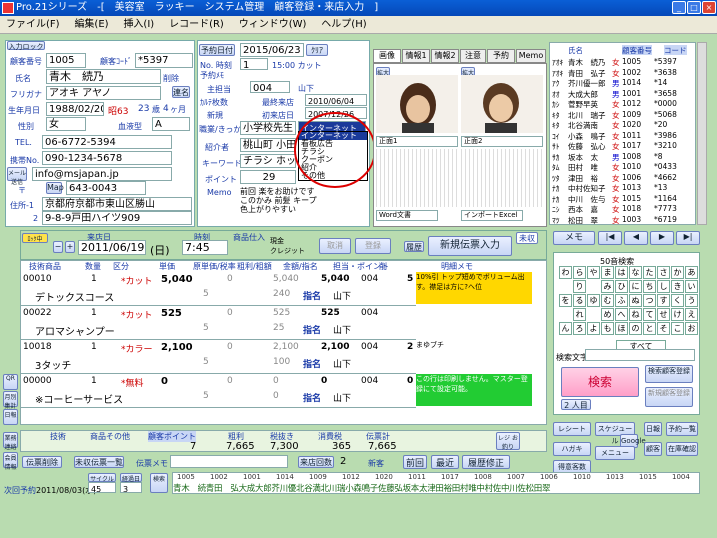 This screenshot has width=717, height=538. I want to click on tool-button: メニュー, so click(615, 453).